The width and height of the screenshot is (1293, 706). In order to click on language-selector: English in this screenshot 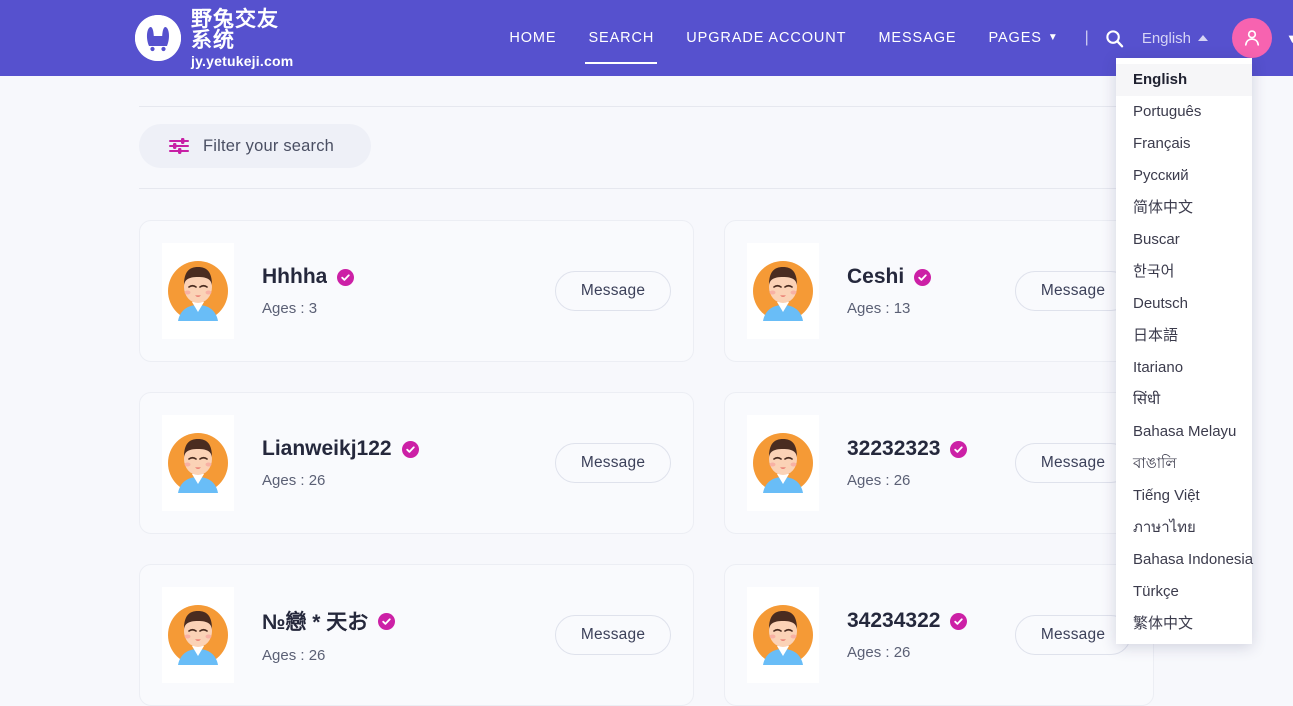, I will do `click(1175, 38)`.